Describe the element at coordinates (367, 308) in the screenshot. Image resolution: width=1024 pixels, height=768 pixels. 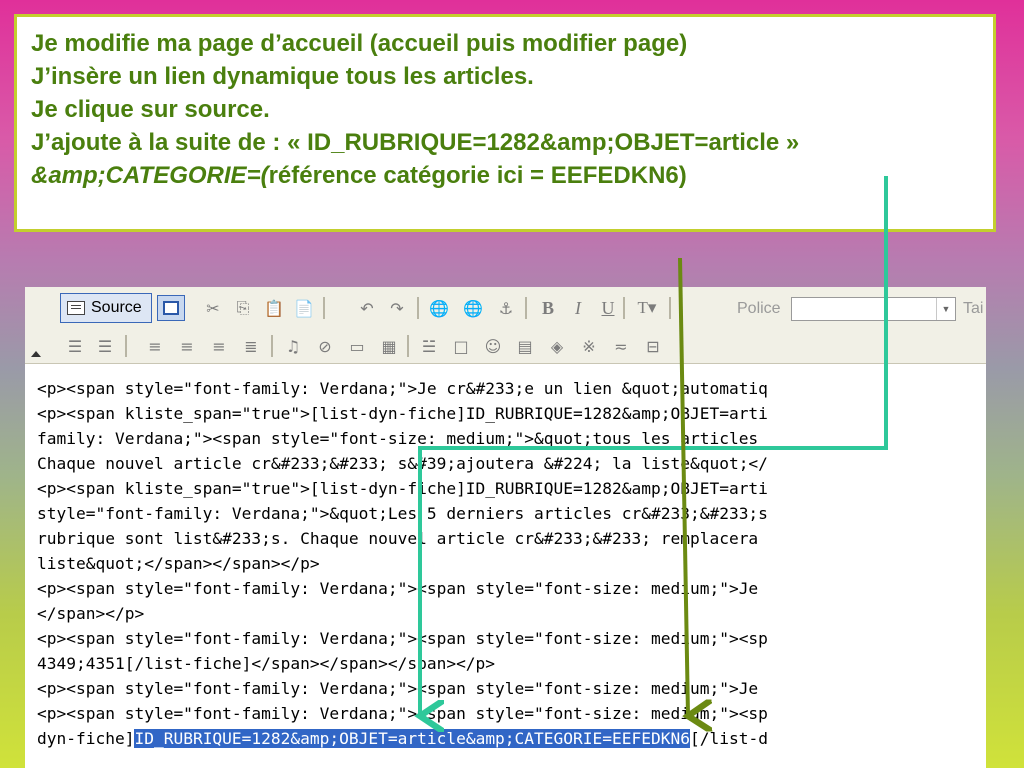
I see `undo-icon: ↶` at that location.